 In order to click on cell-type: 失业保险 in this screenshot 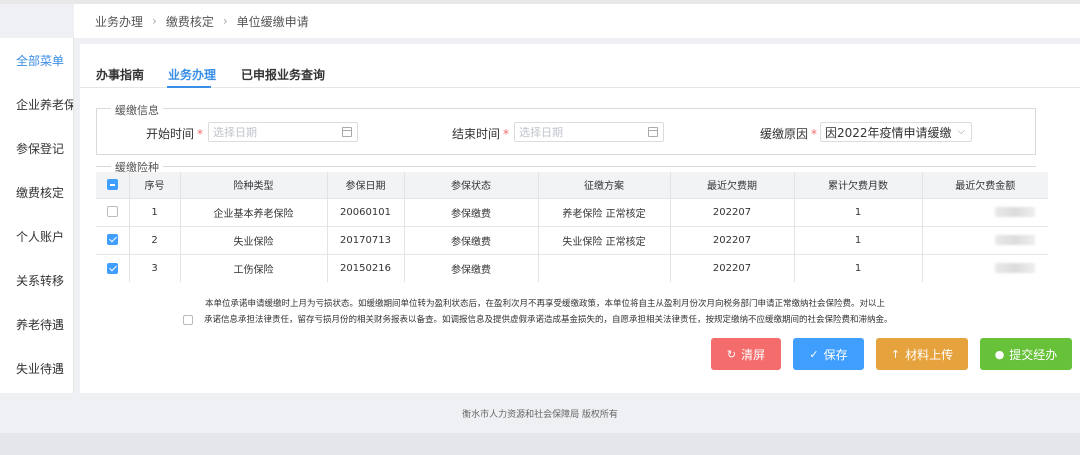, I will do `click(254, 239)`.